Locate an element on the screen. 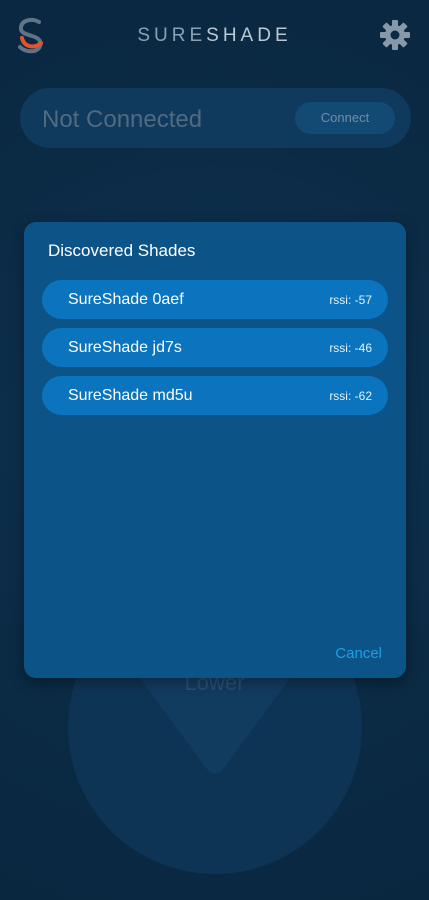  brand-part-shade: SHADE is located at coordinates (249, 35).